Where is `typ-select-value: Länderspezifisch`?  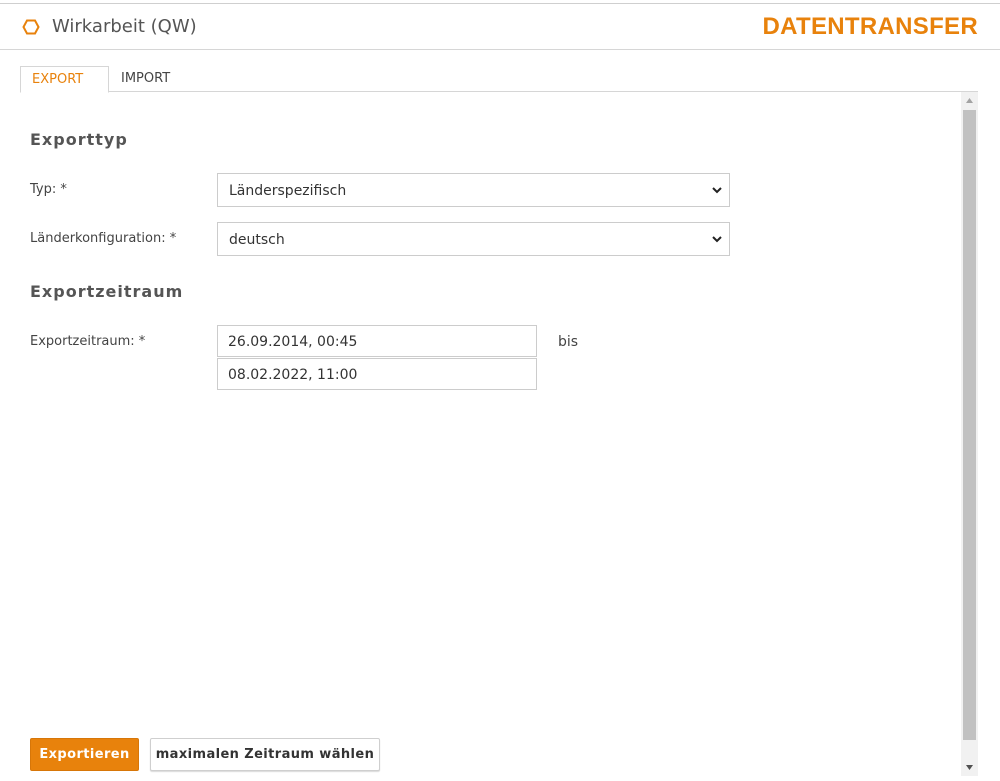
typ-select-value: Länderspezifisch is located at coordinates (288, 191).